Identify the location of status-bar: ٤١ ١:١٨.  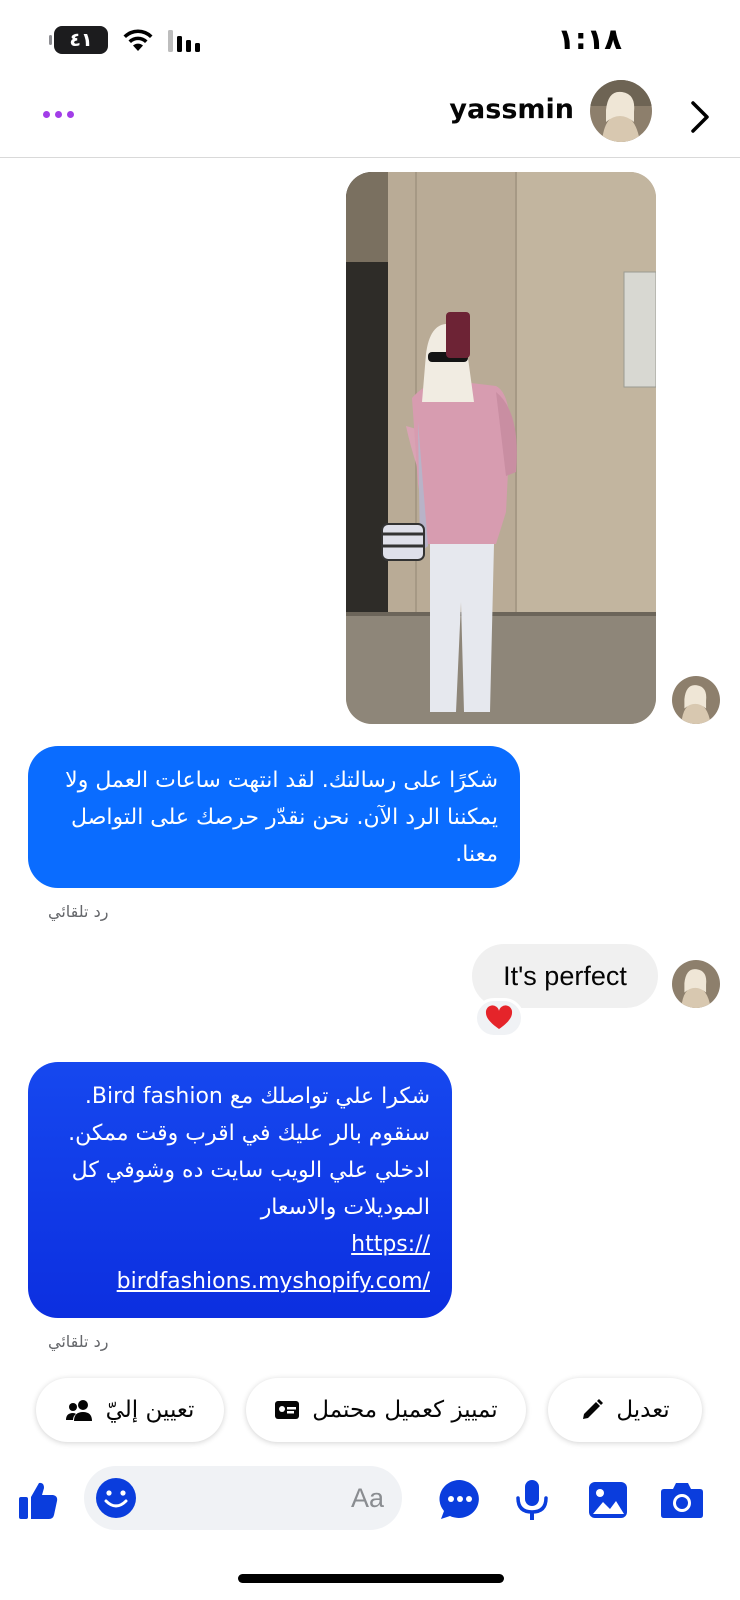
(370, 40).